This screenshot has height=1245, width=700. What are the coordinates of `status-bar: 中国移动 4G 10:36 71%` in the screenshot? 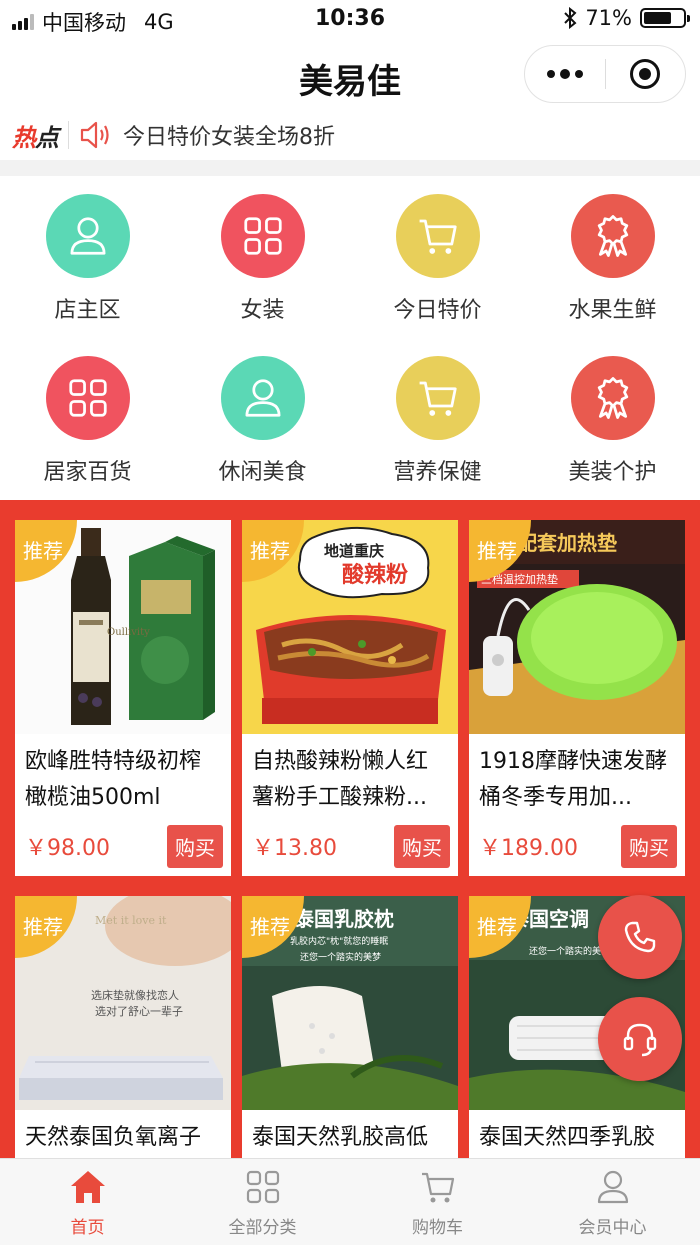 It's located at (350, 20).